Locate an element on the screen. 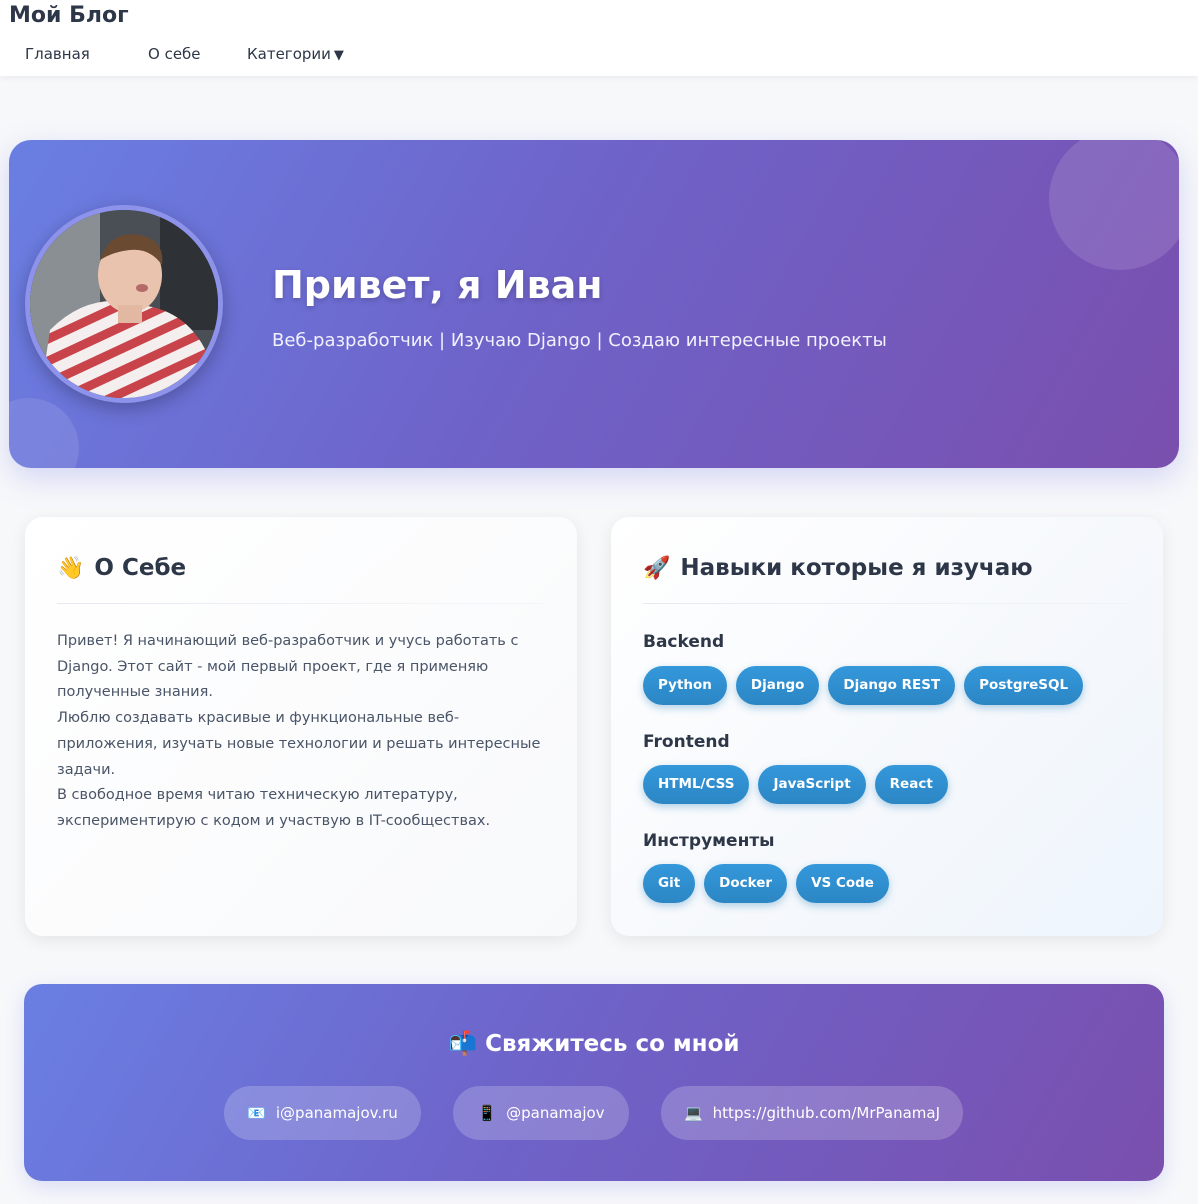 This screenshot has height=1204, width=1198. contact-telegram-link: 📱 @panamajov is located at coordinates (541, 1113).